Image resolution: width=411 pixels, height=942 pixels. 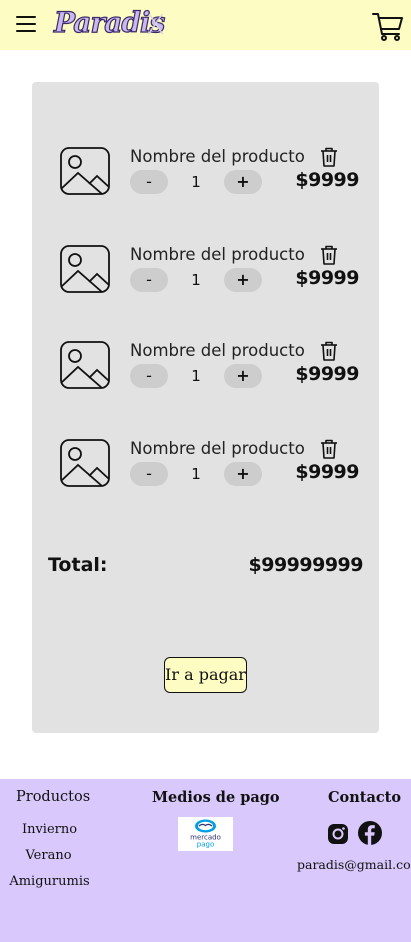 I want to click on top-header: Paradis X, so click(x=205, y=25).